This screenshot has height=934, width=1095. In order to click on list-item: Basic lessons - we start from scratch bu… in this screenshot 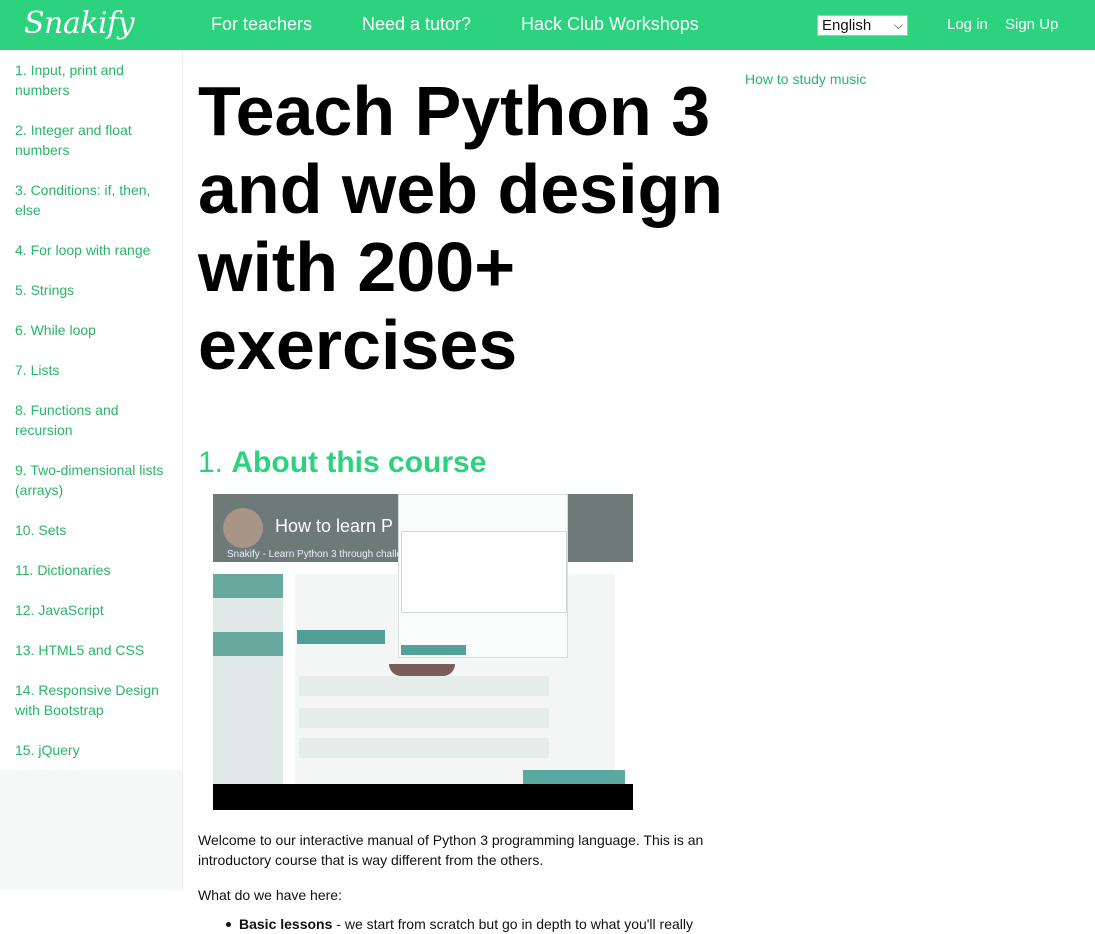, I will do `click(459, 924)`.